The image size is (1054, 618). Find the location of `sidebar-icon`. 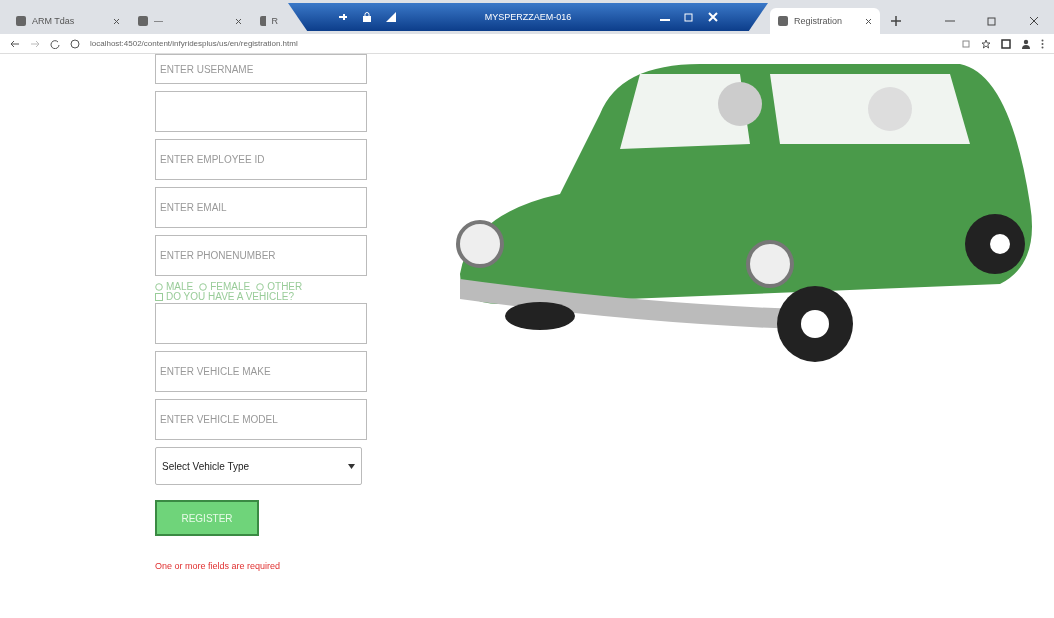

sidebar-icon is located at coordinates (1006, 43).